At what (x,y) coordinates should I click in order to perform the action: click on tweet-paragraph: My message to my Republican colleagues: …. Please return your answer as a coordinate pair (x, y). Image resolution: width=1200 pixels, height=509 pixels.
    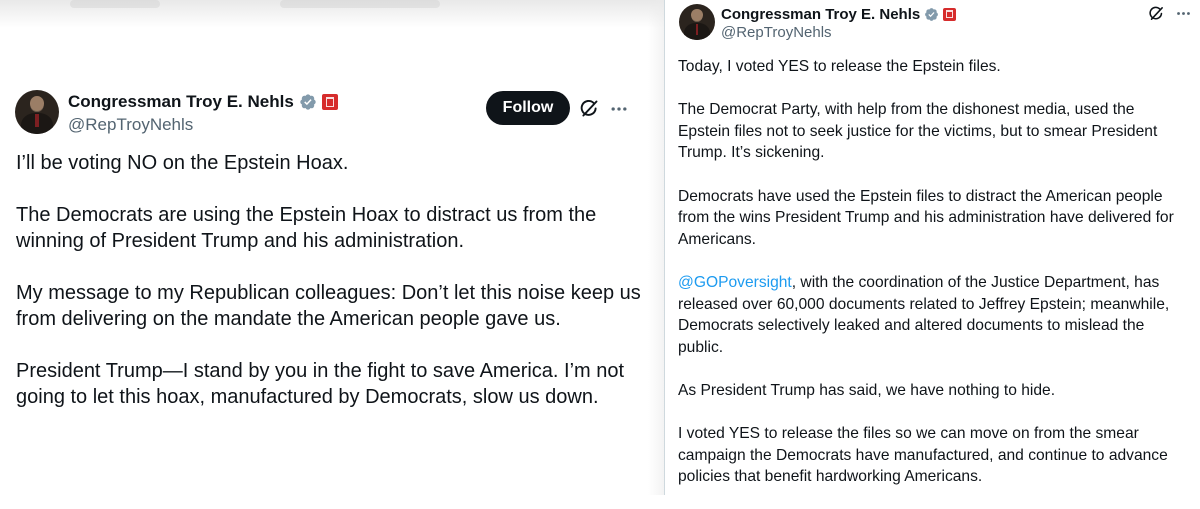
    Looking at the image, I should click on (328, 306).